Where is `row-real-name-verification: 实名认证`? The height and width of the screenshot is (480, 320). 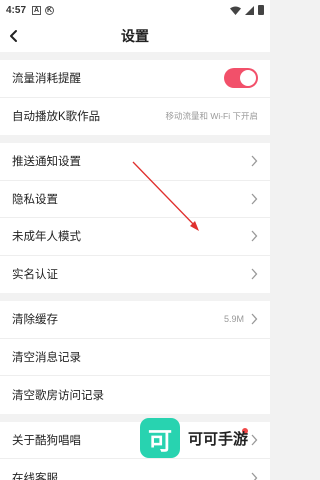 row-real-name-verification: 实名认证 is located at coordinates (135, 275).